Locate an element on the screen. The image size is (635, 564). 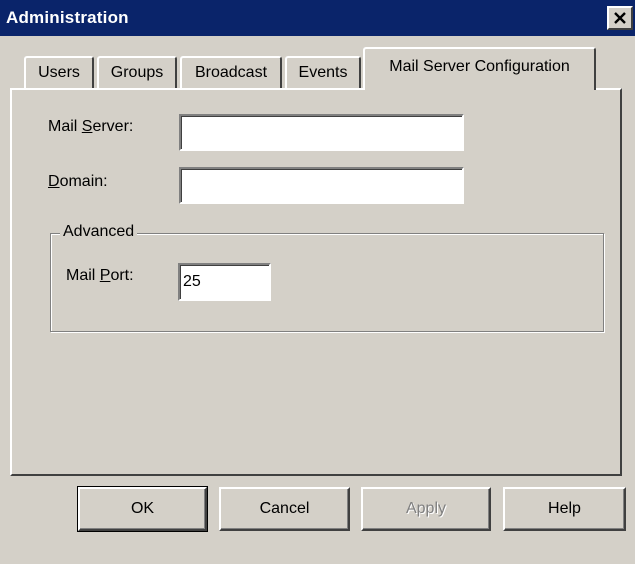
help-button: Help is located at coordinates (564, 509).